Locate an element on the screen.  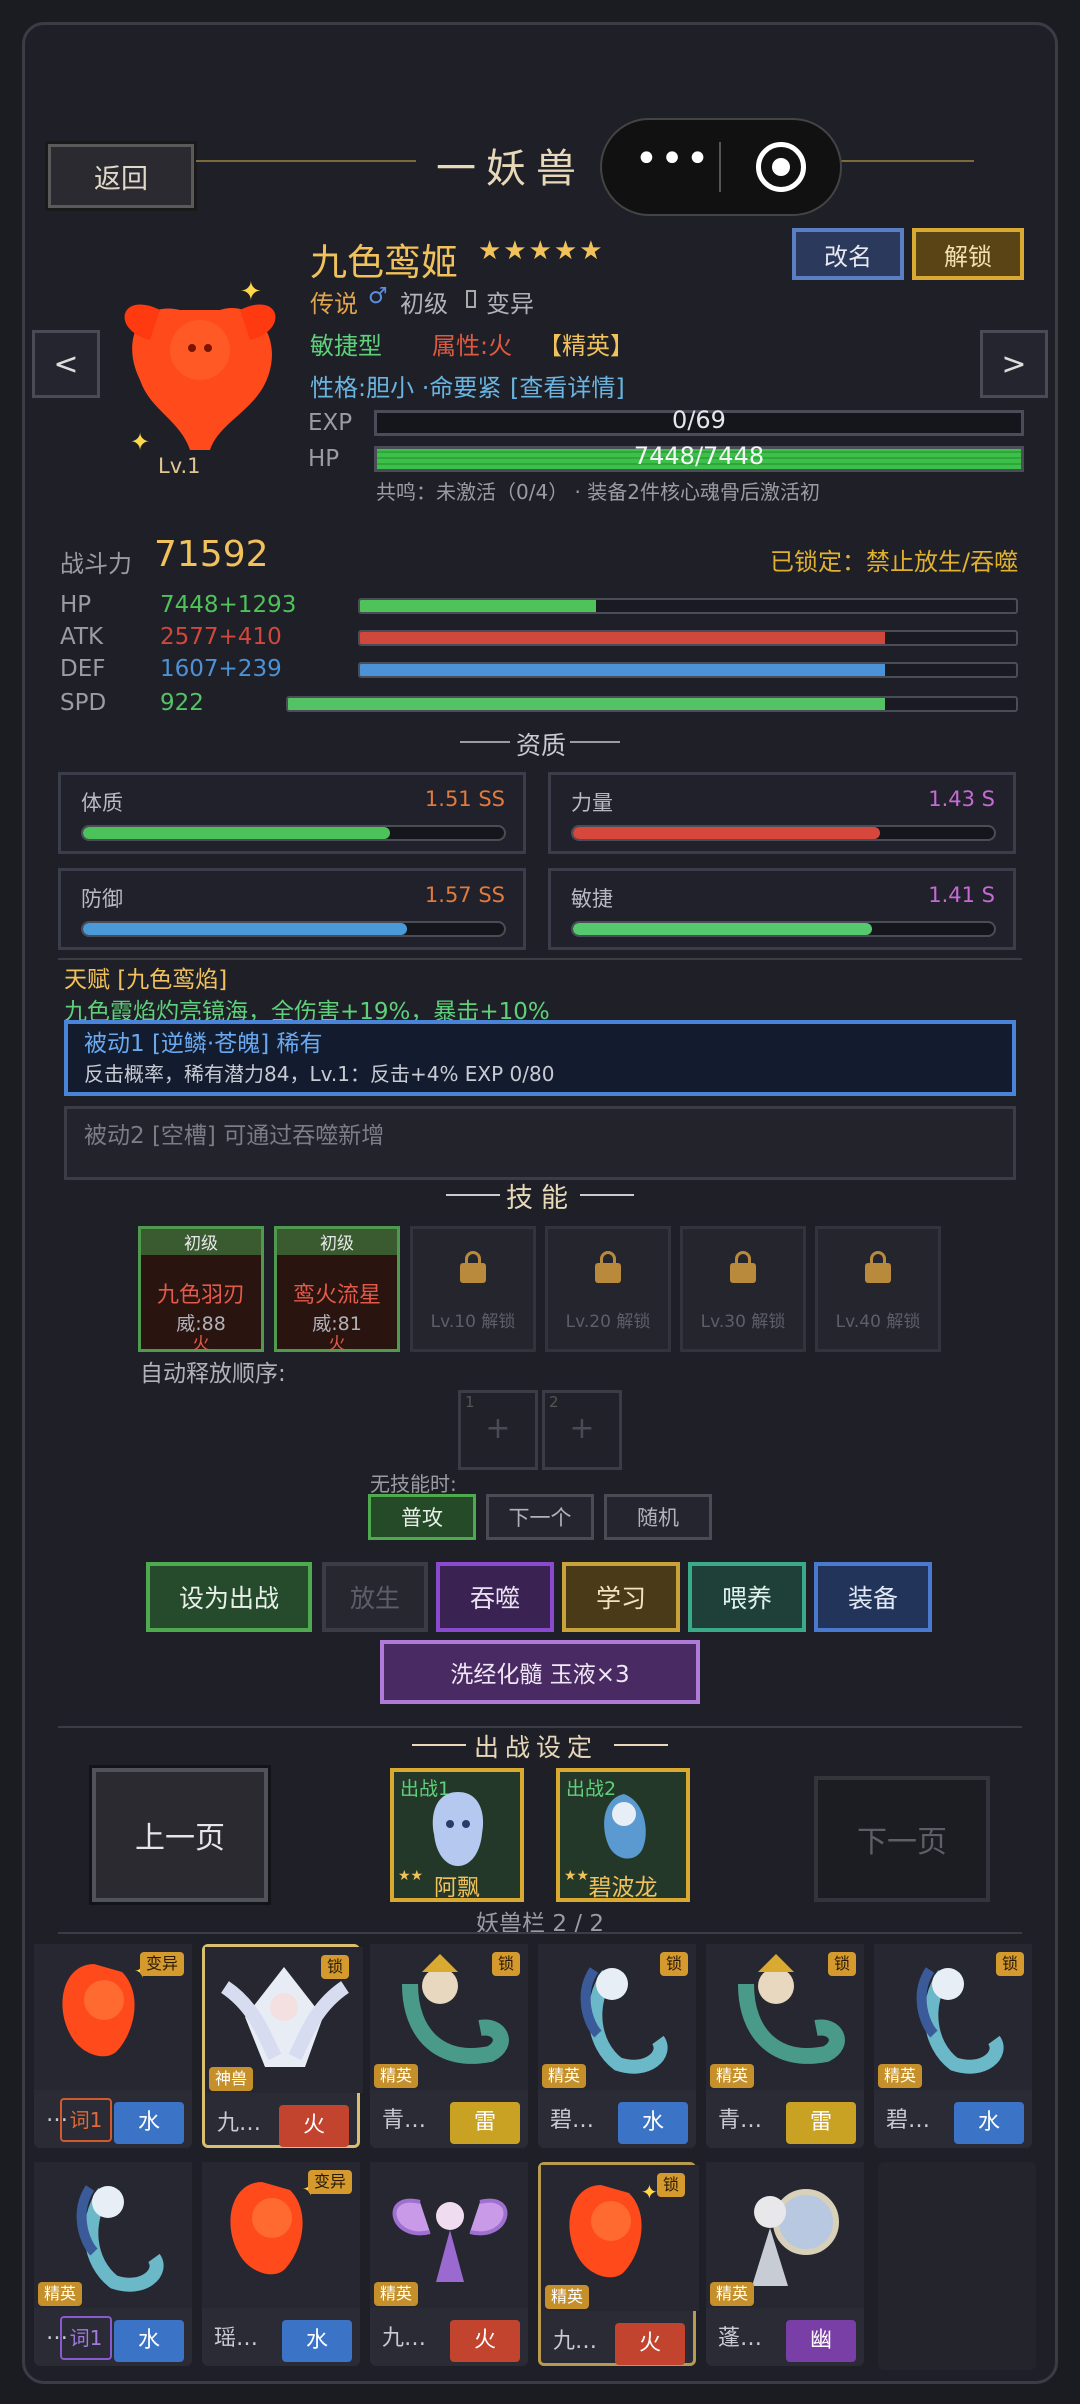
pet-element: 属性:火 is located at coordinates (472, 346).